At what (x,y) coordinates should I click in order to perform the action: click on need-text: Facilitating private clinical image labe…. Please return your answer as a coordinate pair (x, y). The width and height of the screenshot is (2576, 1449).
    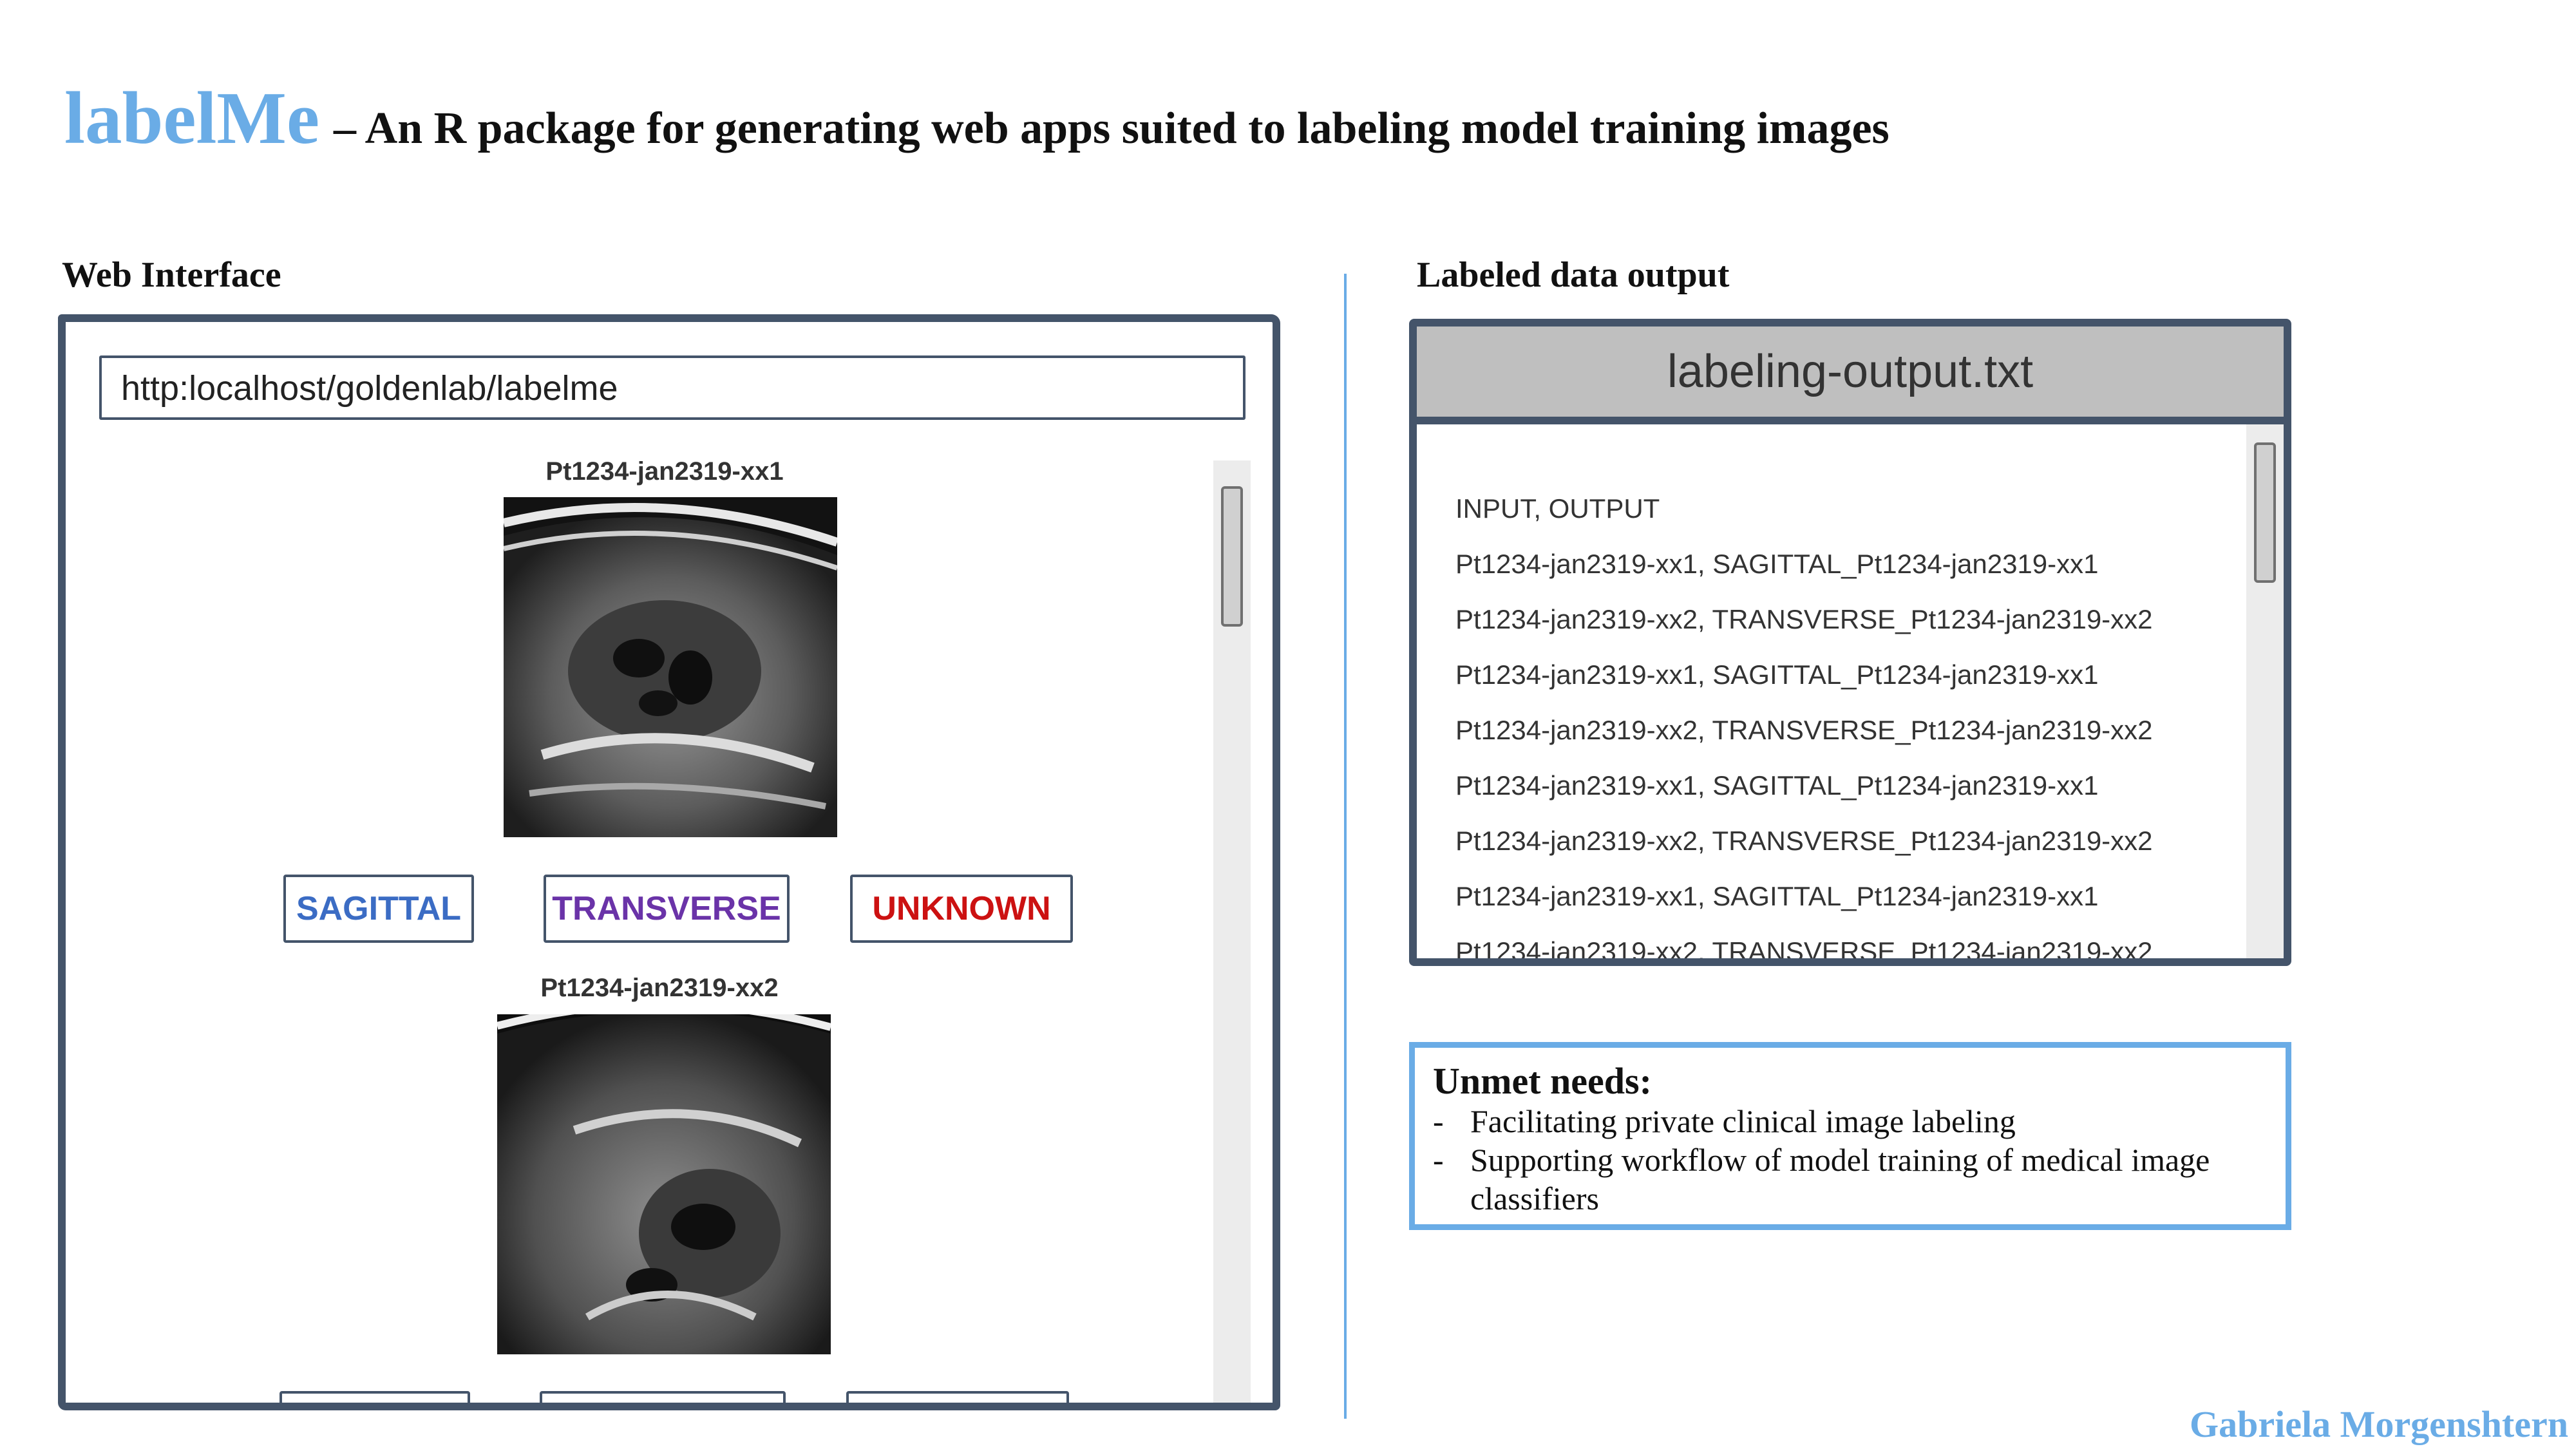
    Looking at the image, I should click on (1743, 1121).